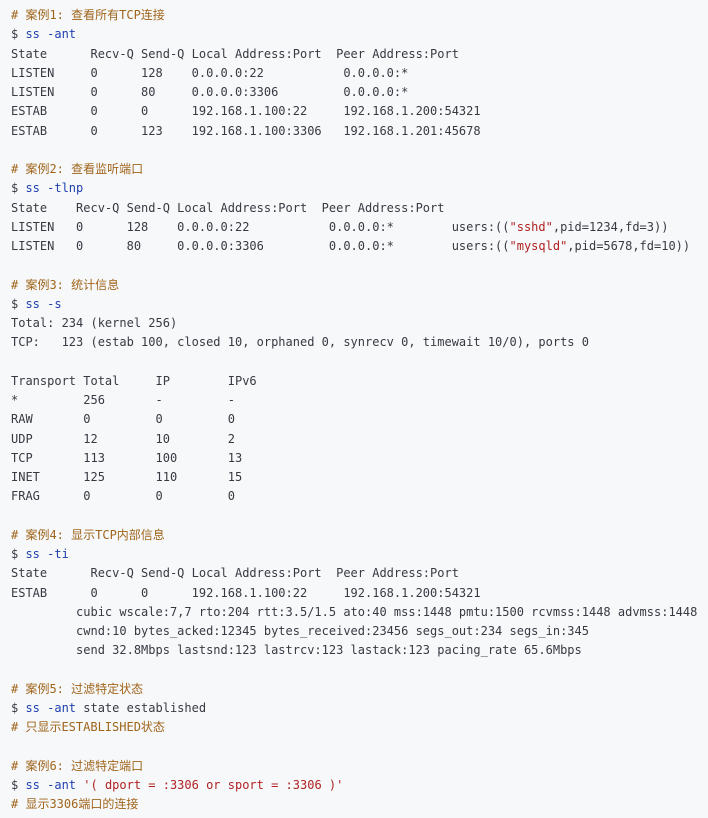 The width and height of the screenshot is (708, 818). What do you see at coordinates (610, 226) in the screenshot?
I see `output-token: ,pid=1234,fd=3))` at bounding box center [610, 226].